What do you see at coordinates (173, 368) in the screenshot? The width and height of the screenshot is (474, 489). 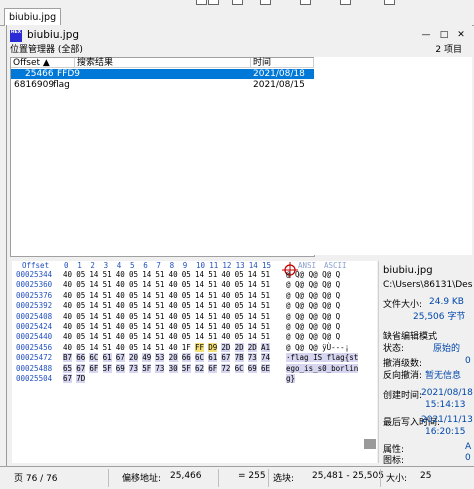 I see `hex-byte: 30` at bounding box center [173, 368].